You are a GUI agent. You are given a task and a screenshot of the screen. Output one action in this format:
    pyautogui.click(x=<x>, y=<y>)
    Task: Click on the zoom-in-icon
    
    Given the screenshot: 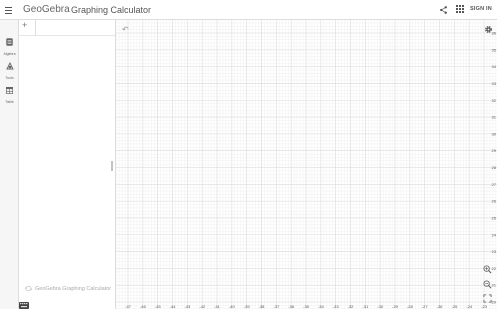 What is the action you would take?
    pyautogui.click(x=487, y=269)
    